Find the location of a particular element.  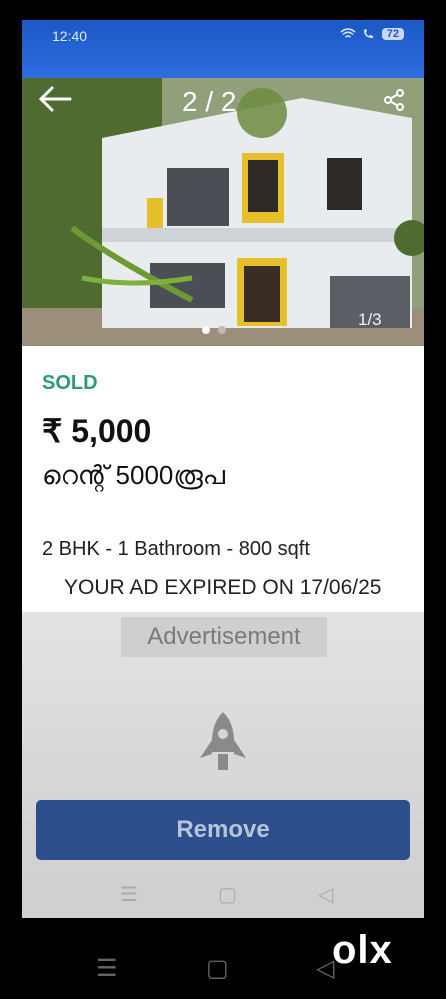

status-time: 12:40 is located at coordinates (70, 36).